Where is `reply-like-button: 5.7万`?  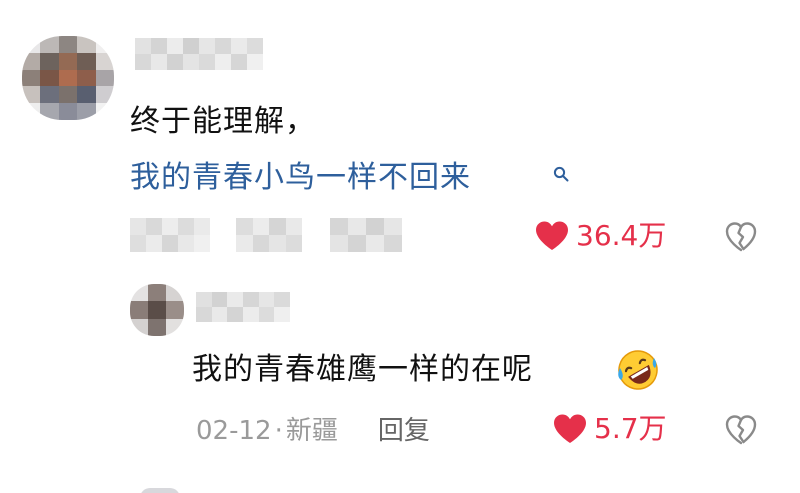 reply-like-button: 5.7万 is located at coordinates (609, 429).